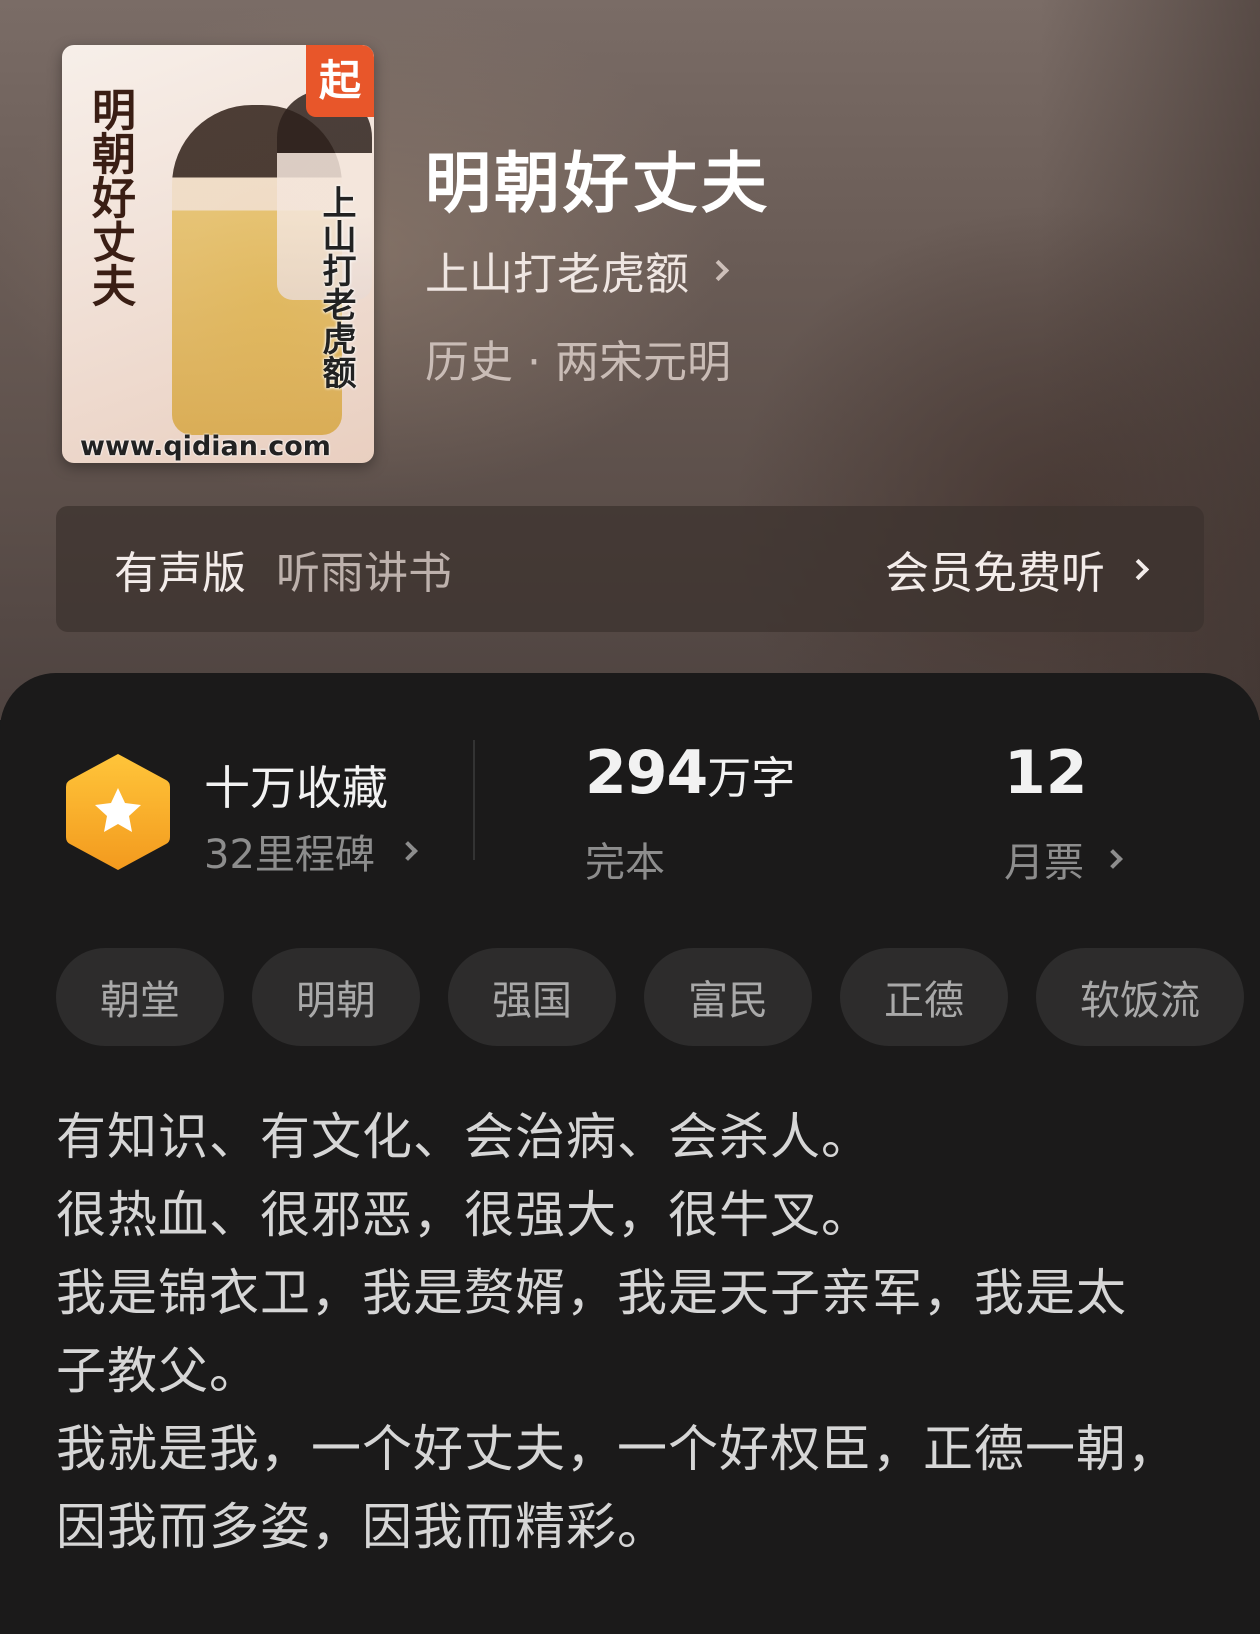  Describe the element at coordinates (464, 1137) in the screenshot. I see `synopsis-line: 有知识、有文化、会治病、会杀人。` at that location.